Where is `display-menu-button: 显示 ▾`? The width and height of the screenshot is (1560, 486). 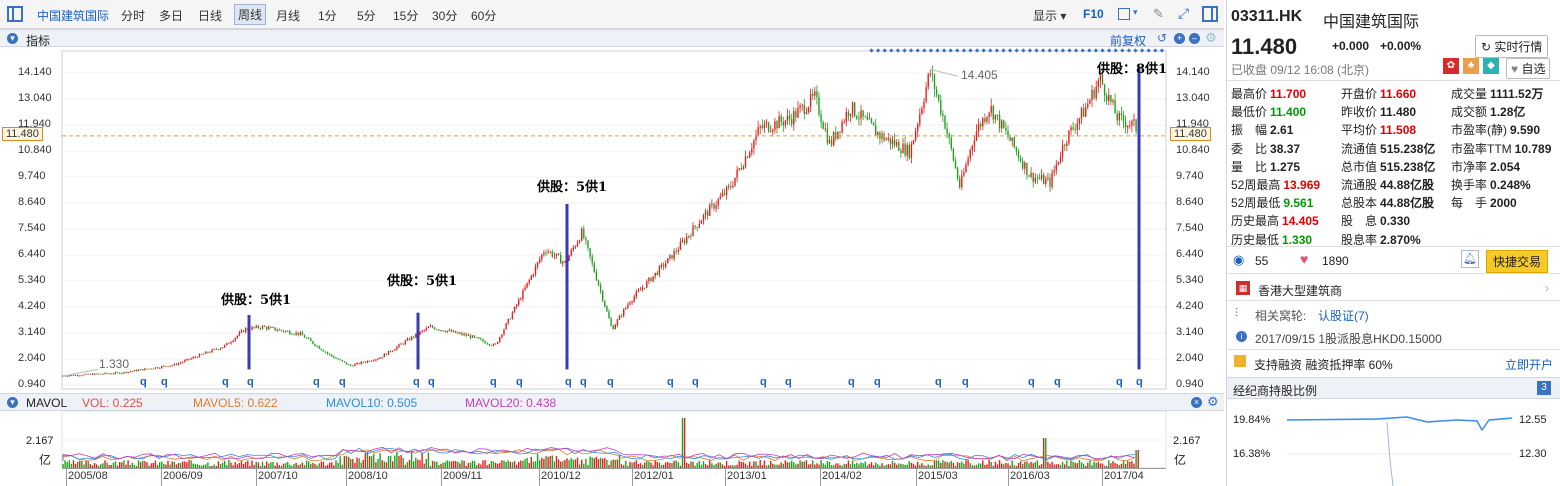 display-menu-button: 显示 ▾ is located at coordinates (1049, 15).